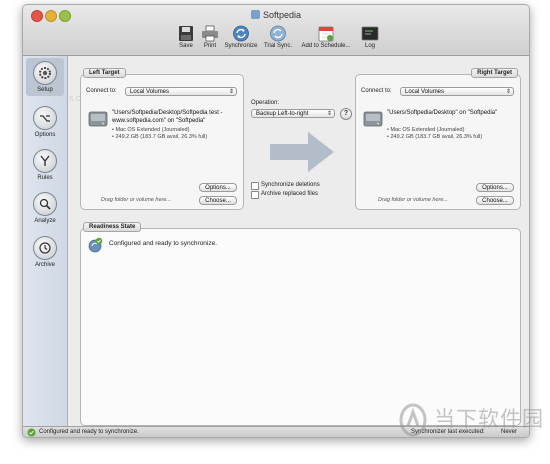  Describe the element at coordinates (265, 103) in the screenshot. I see `operation-label: Operation:` at that location.